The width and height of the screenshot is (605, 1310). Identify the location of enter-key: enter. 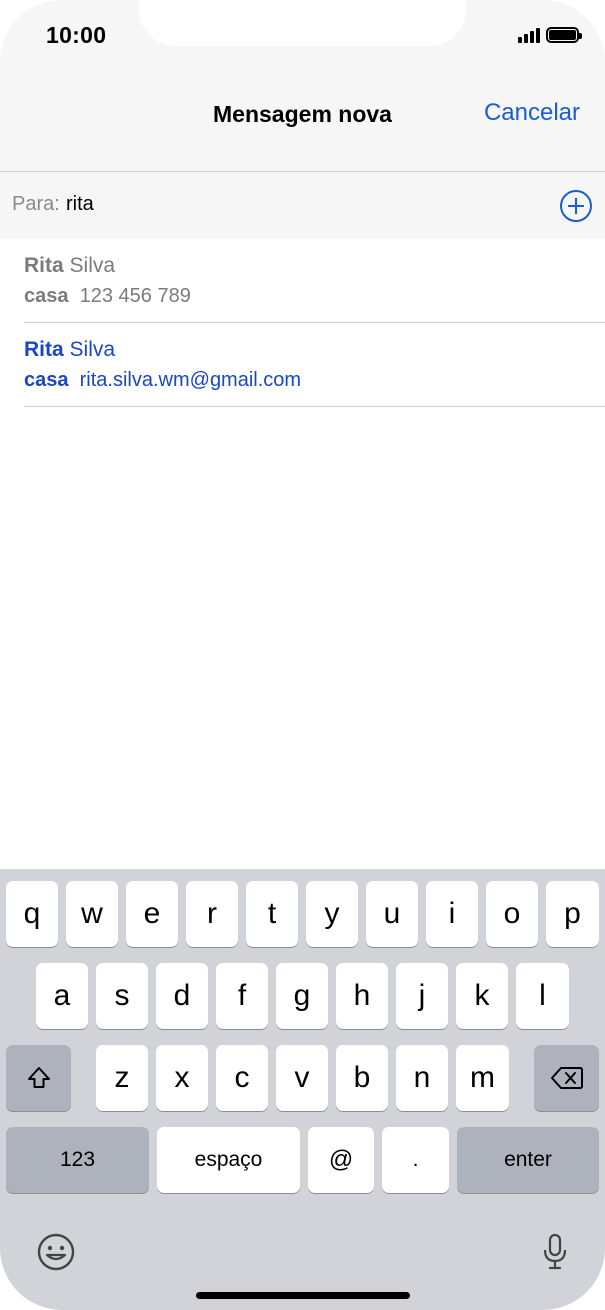
(528, 1160).